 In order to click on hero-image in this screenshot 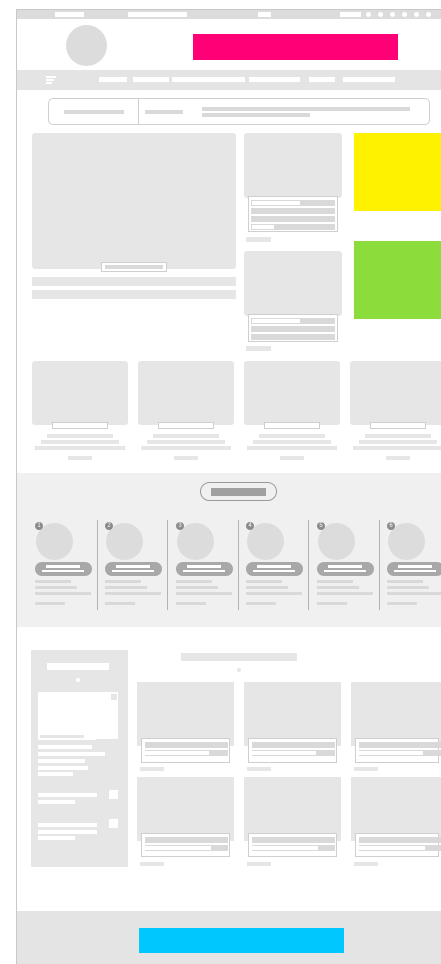, I will do `click(134, 201)`.